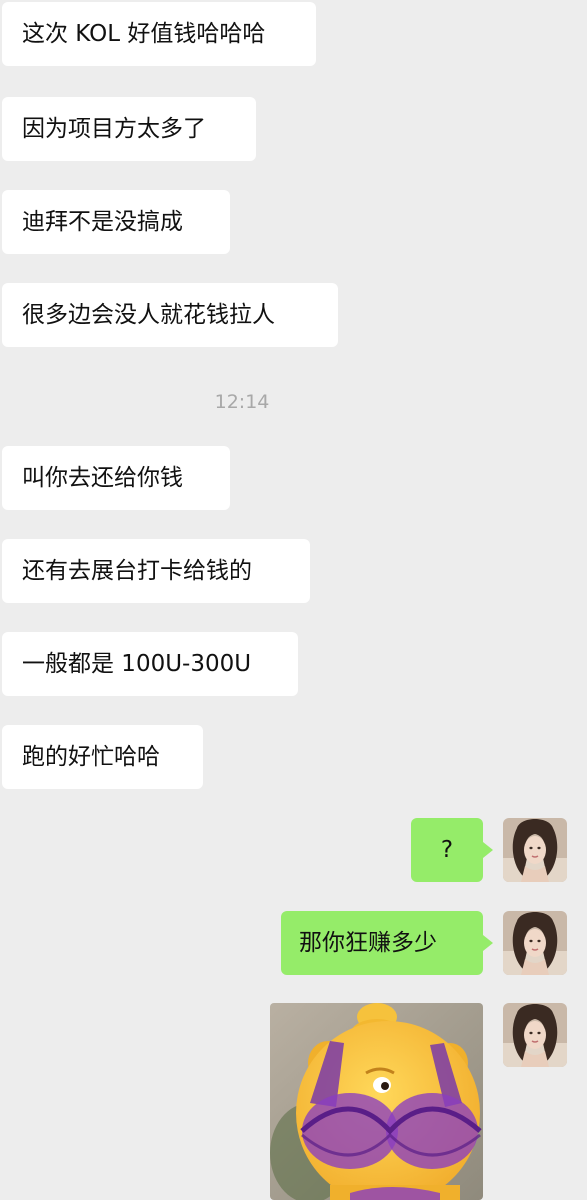 This screenshot has width=587, height=1200. I want to click on incoming-message-bubble: 一般都是 100U-300U, so click(150, 664).